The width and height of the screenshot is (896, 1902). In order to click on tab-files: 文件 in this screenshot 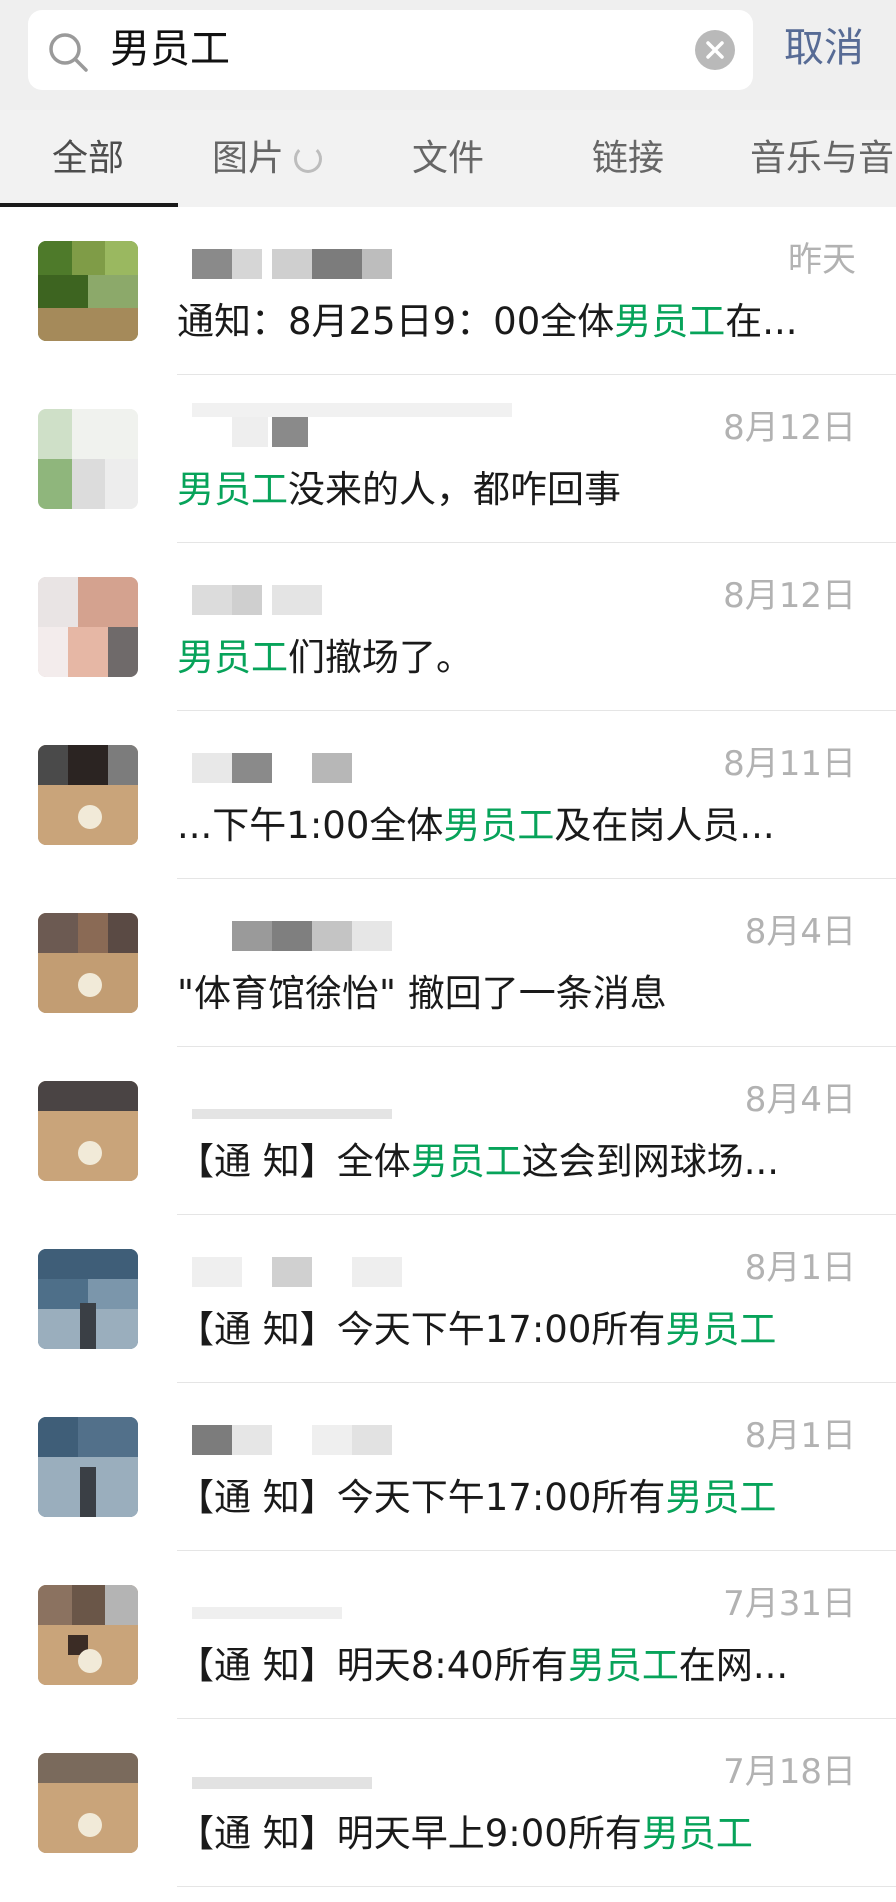, I will do `click(448, 159)`.